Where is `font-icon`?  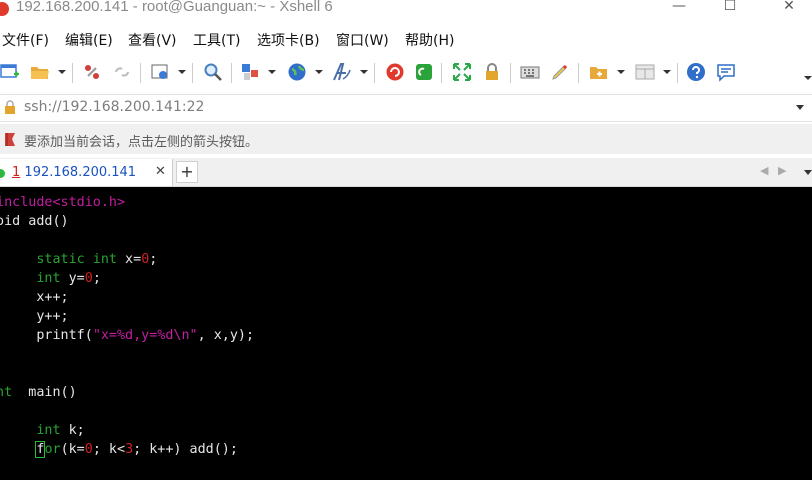 font-icon is located at coordinates (342, 72).